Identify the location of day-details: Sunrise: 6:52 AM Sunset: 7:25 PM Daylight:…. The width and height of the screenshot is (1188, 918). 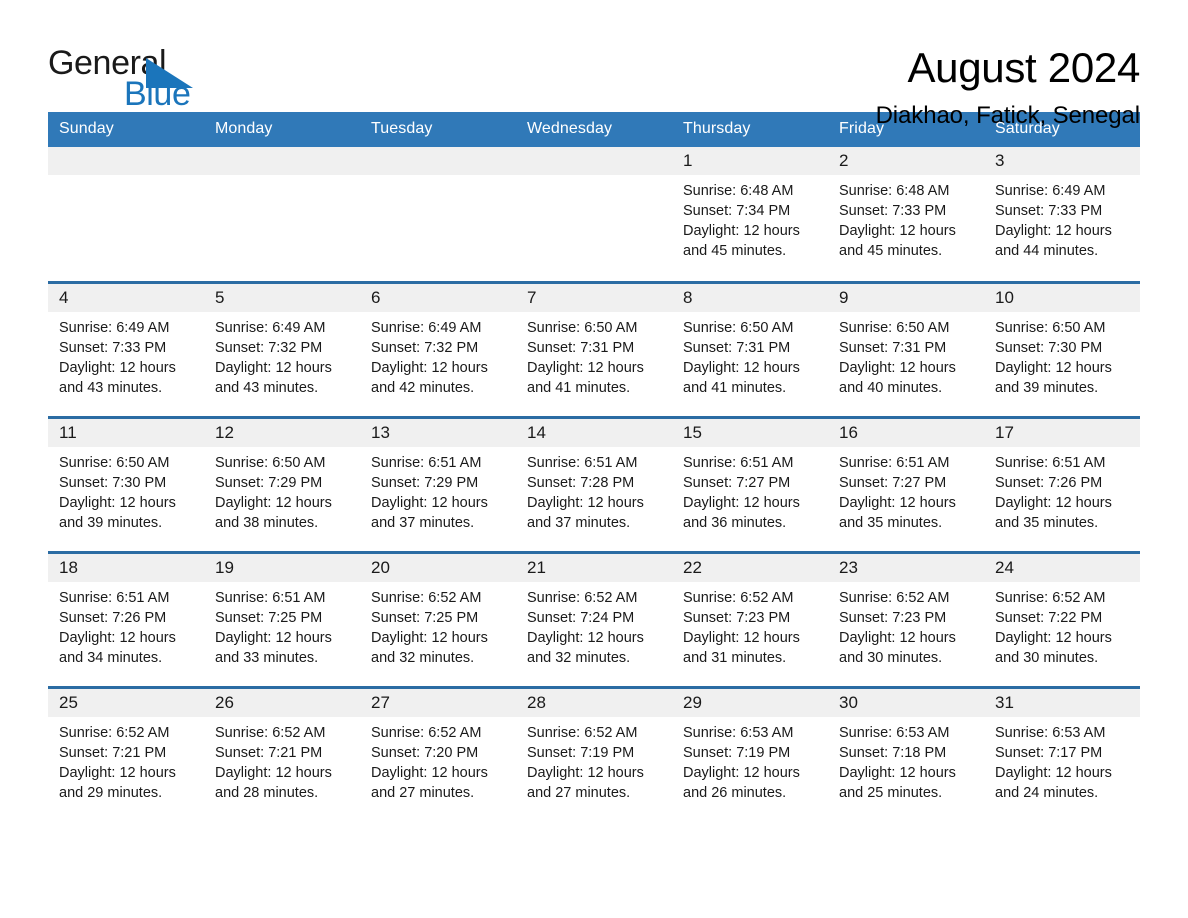
(438, 625).